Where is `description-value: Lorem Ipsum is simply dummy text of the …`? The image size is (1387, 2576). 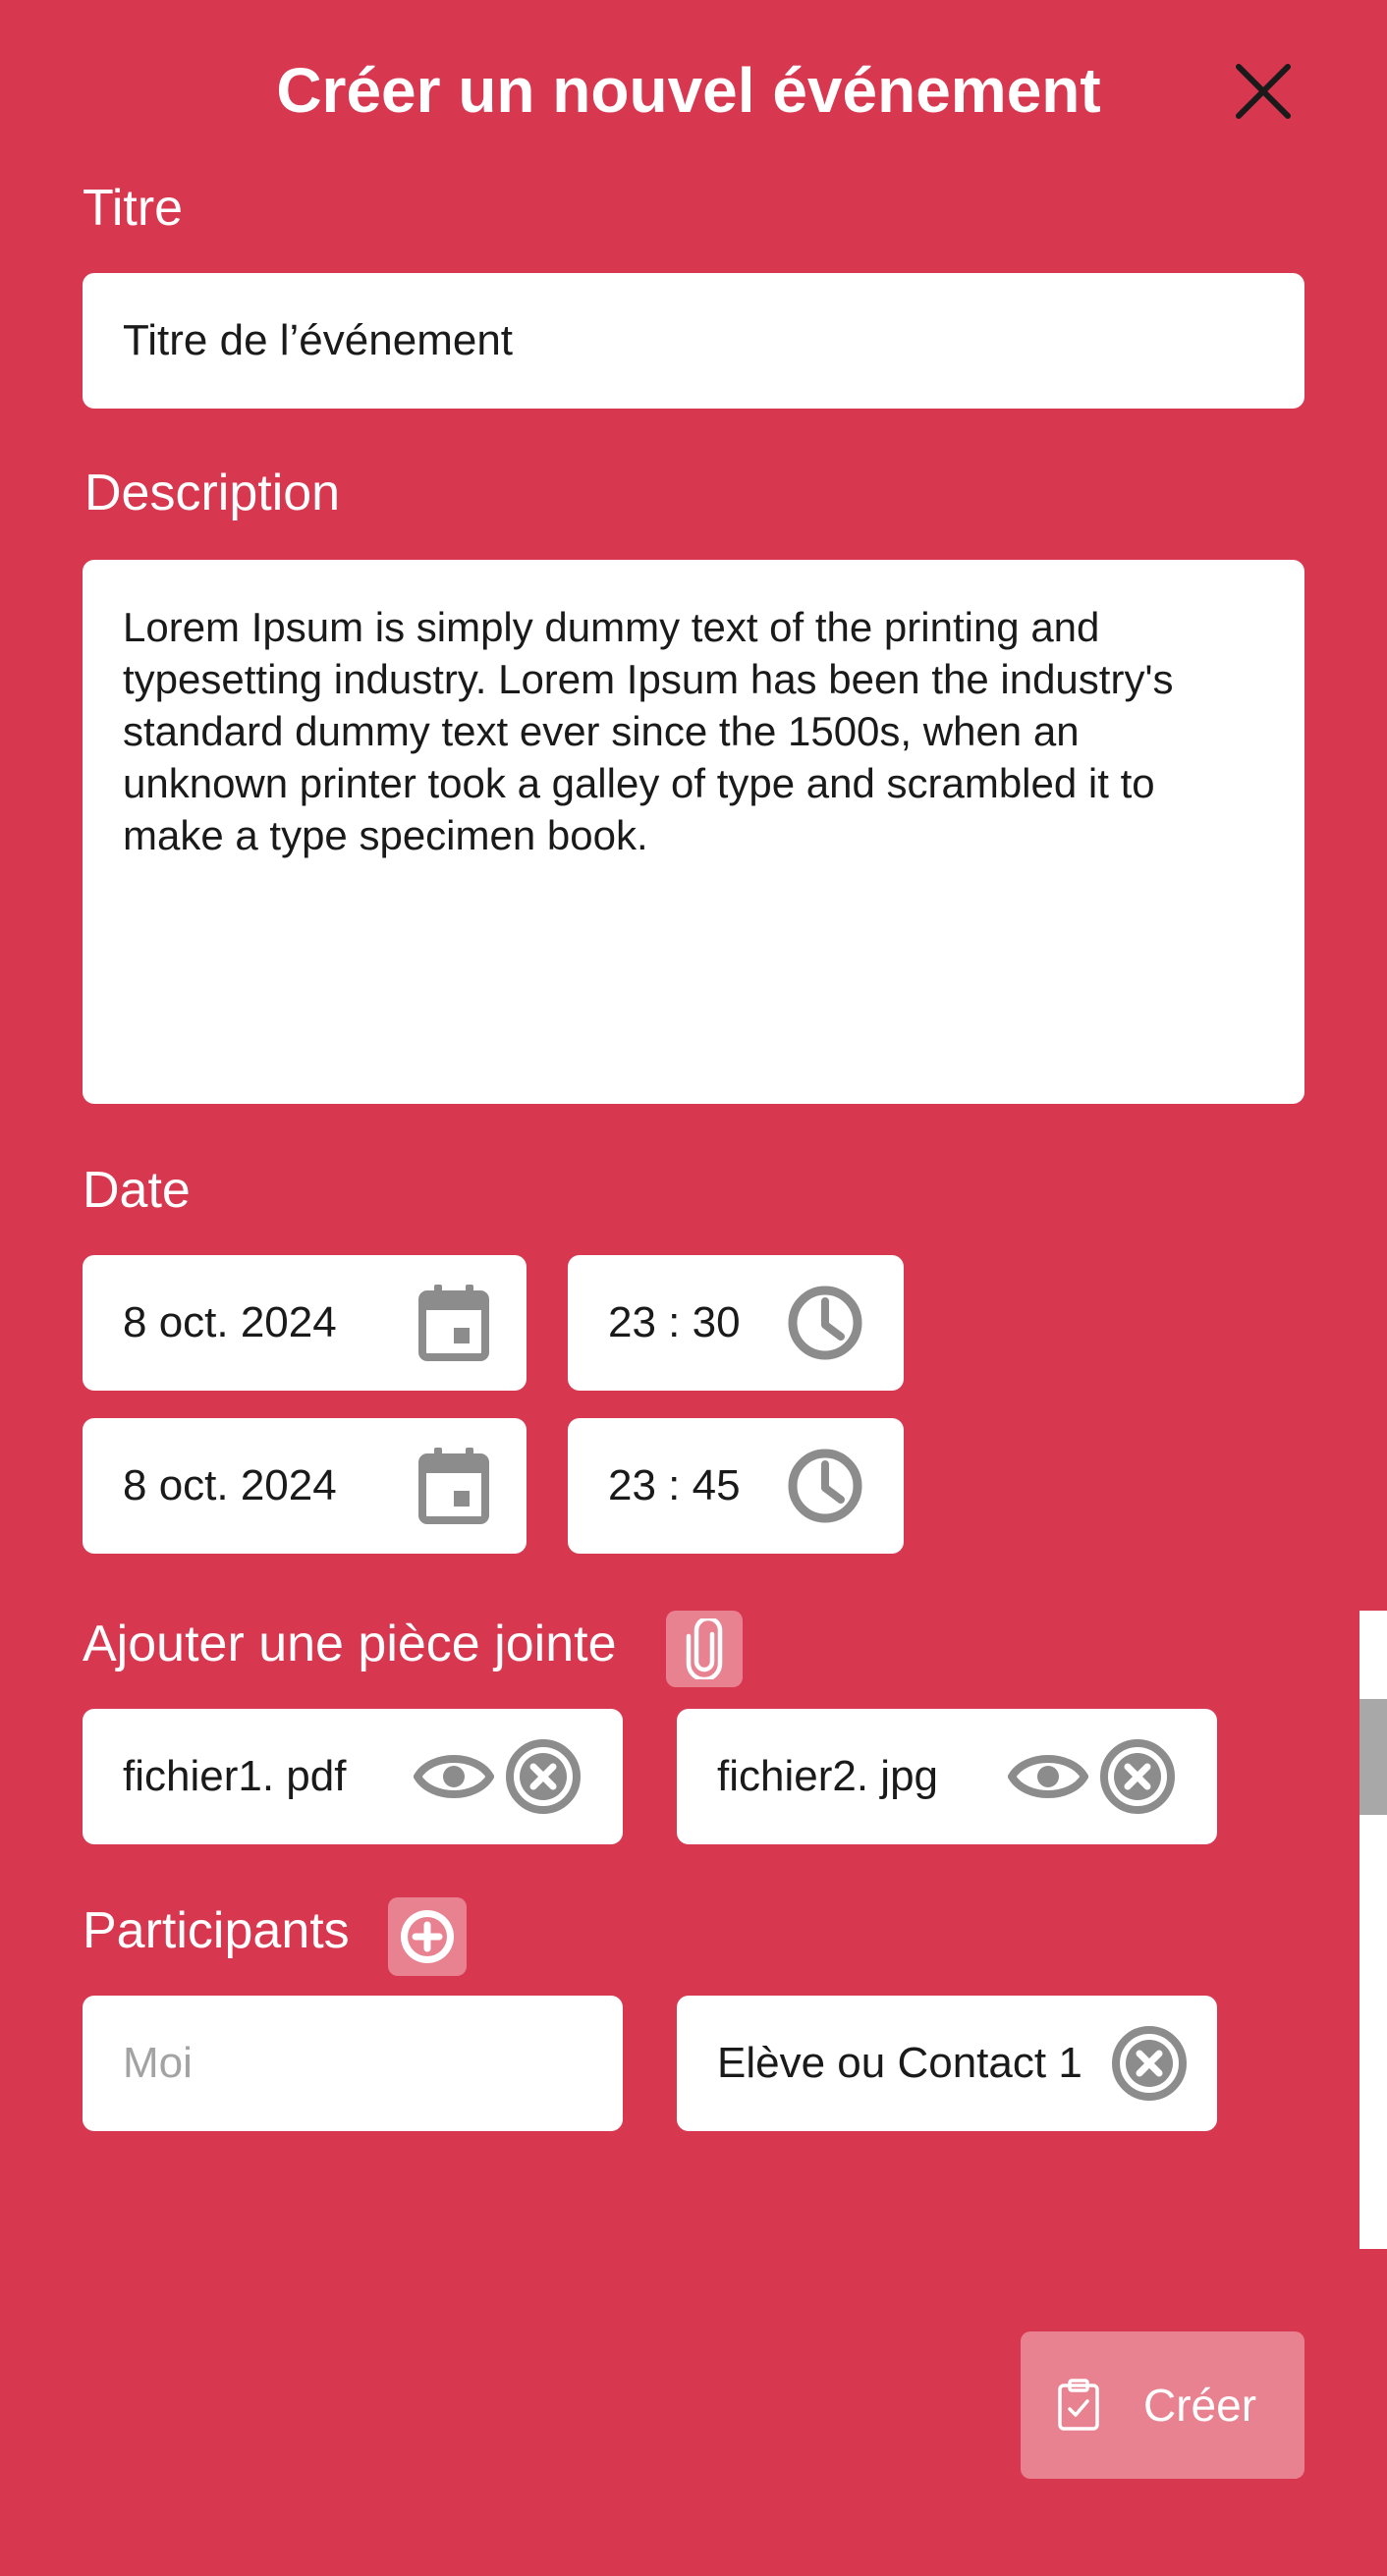
description-value: Lorem Ipsum is simply dummy text of the … is located at coordinates (648, 731).